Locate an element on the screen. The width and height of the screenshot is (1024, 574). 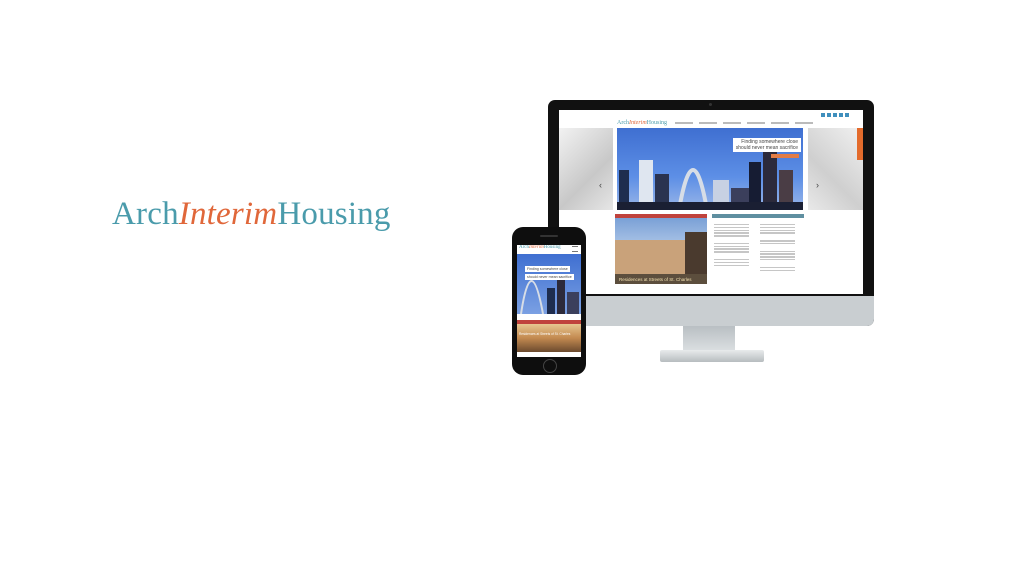
monitor-camera is located at coordinates (710, 104).